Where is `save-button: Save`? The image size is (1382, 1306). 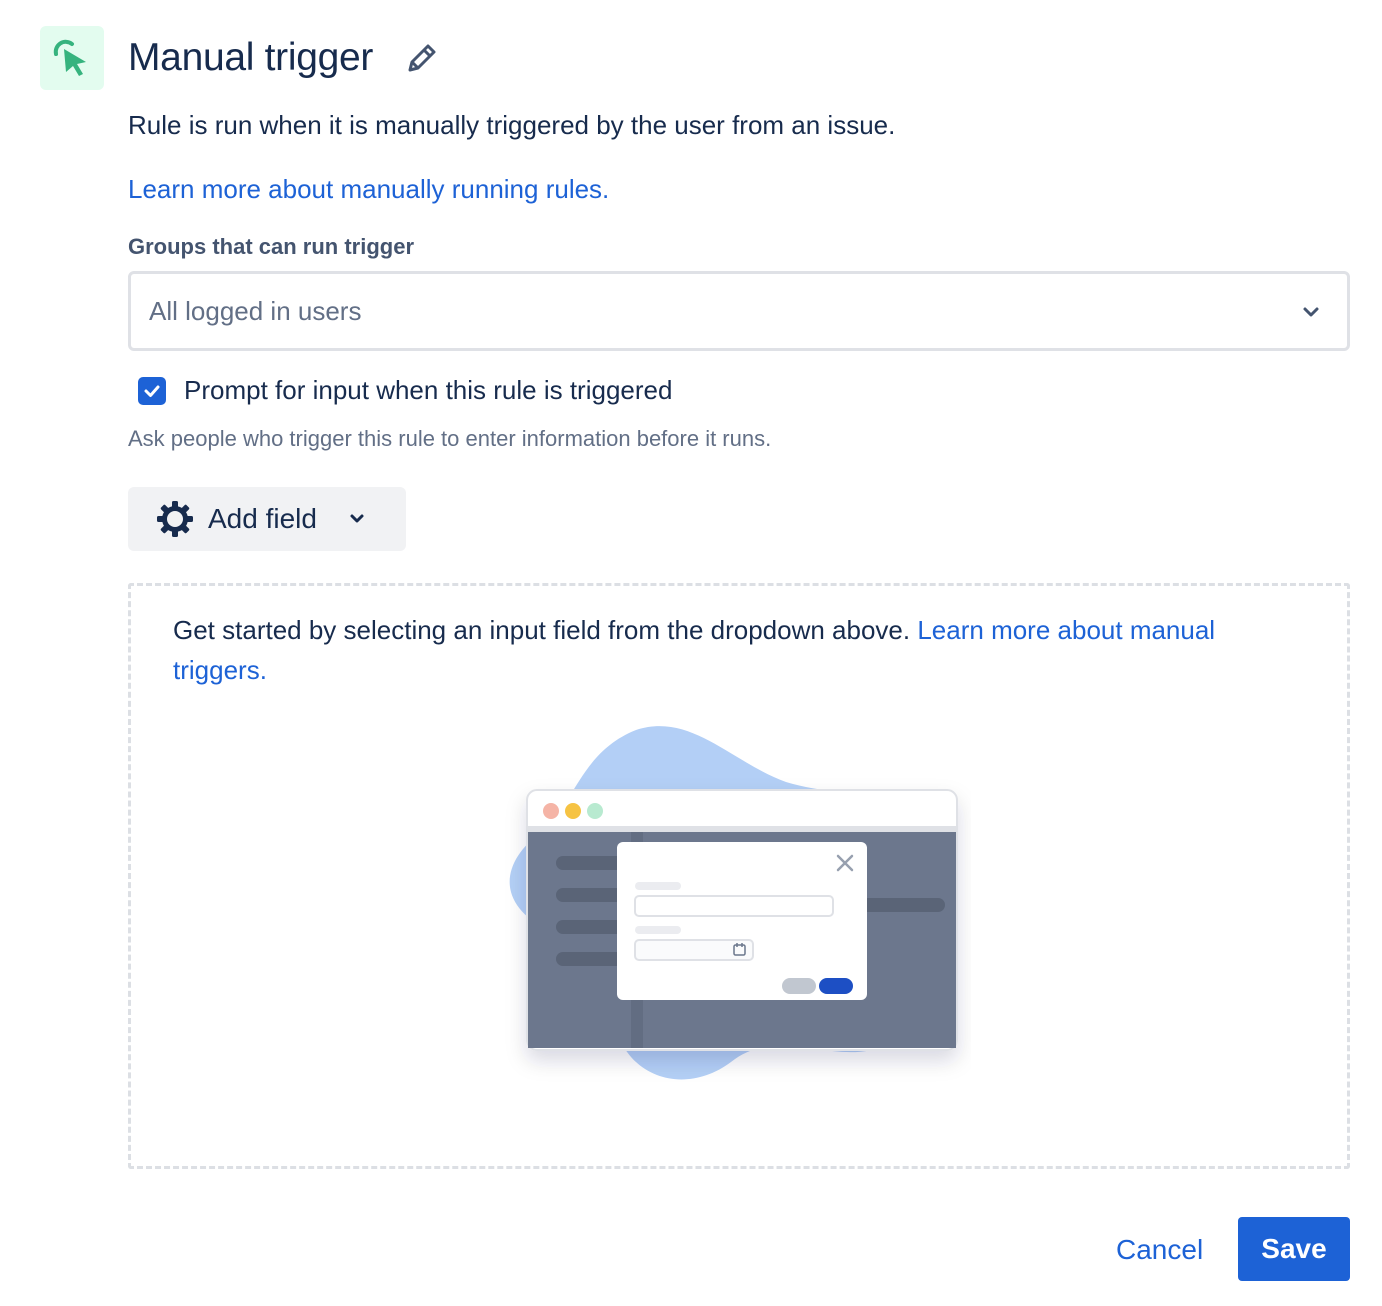
save-button: Save is located at coordinates (1294, 1249).